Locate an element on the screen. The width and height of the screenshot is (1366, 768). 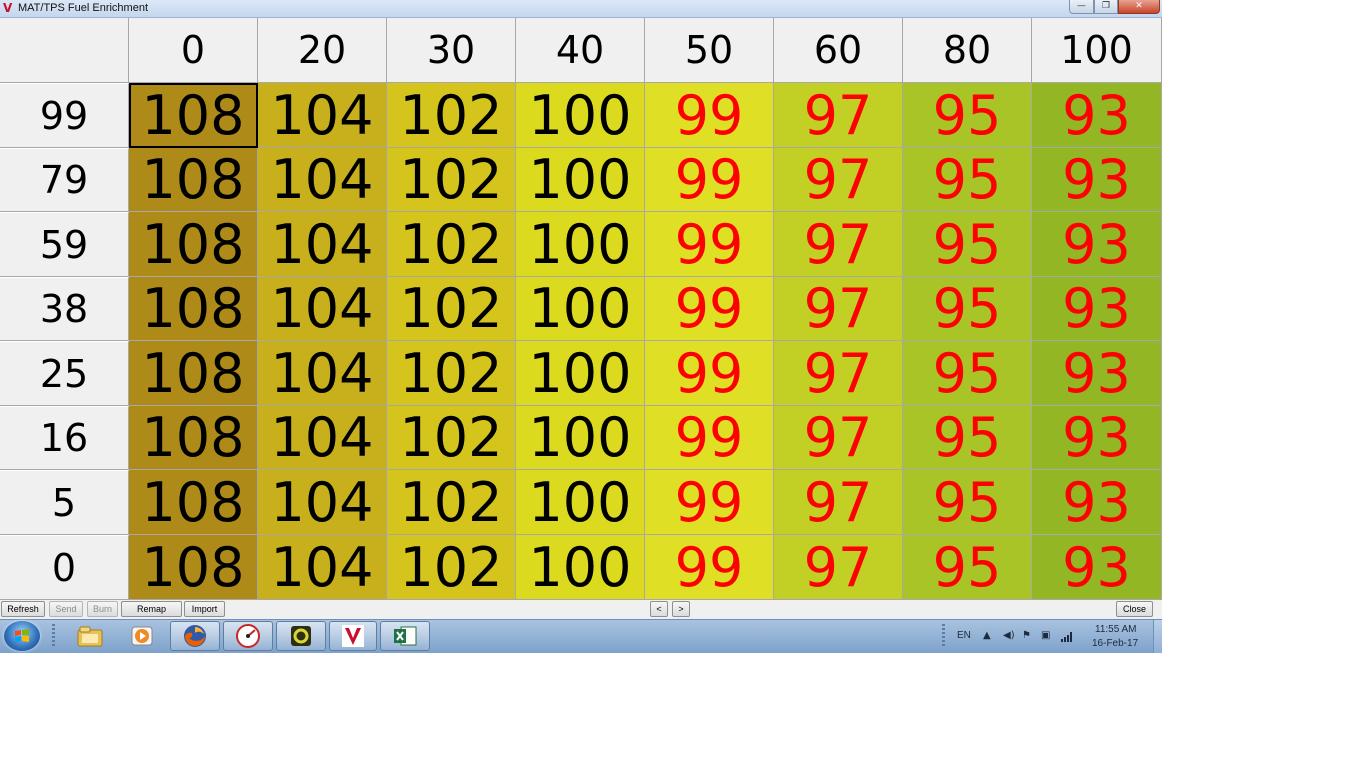
vemstune-icon is located at coordinates (353, 636).